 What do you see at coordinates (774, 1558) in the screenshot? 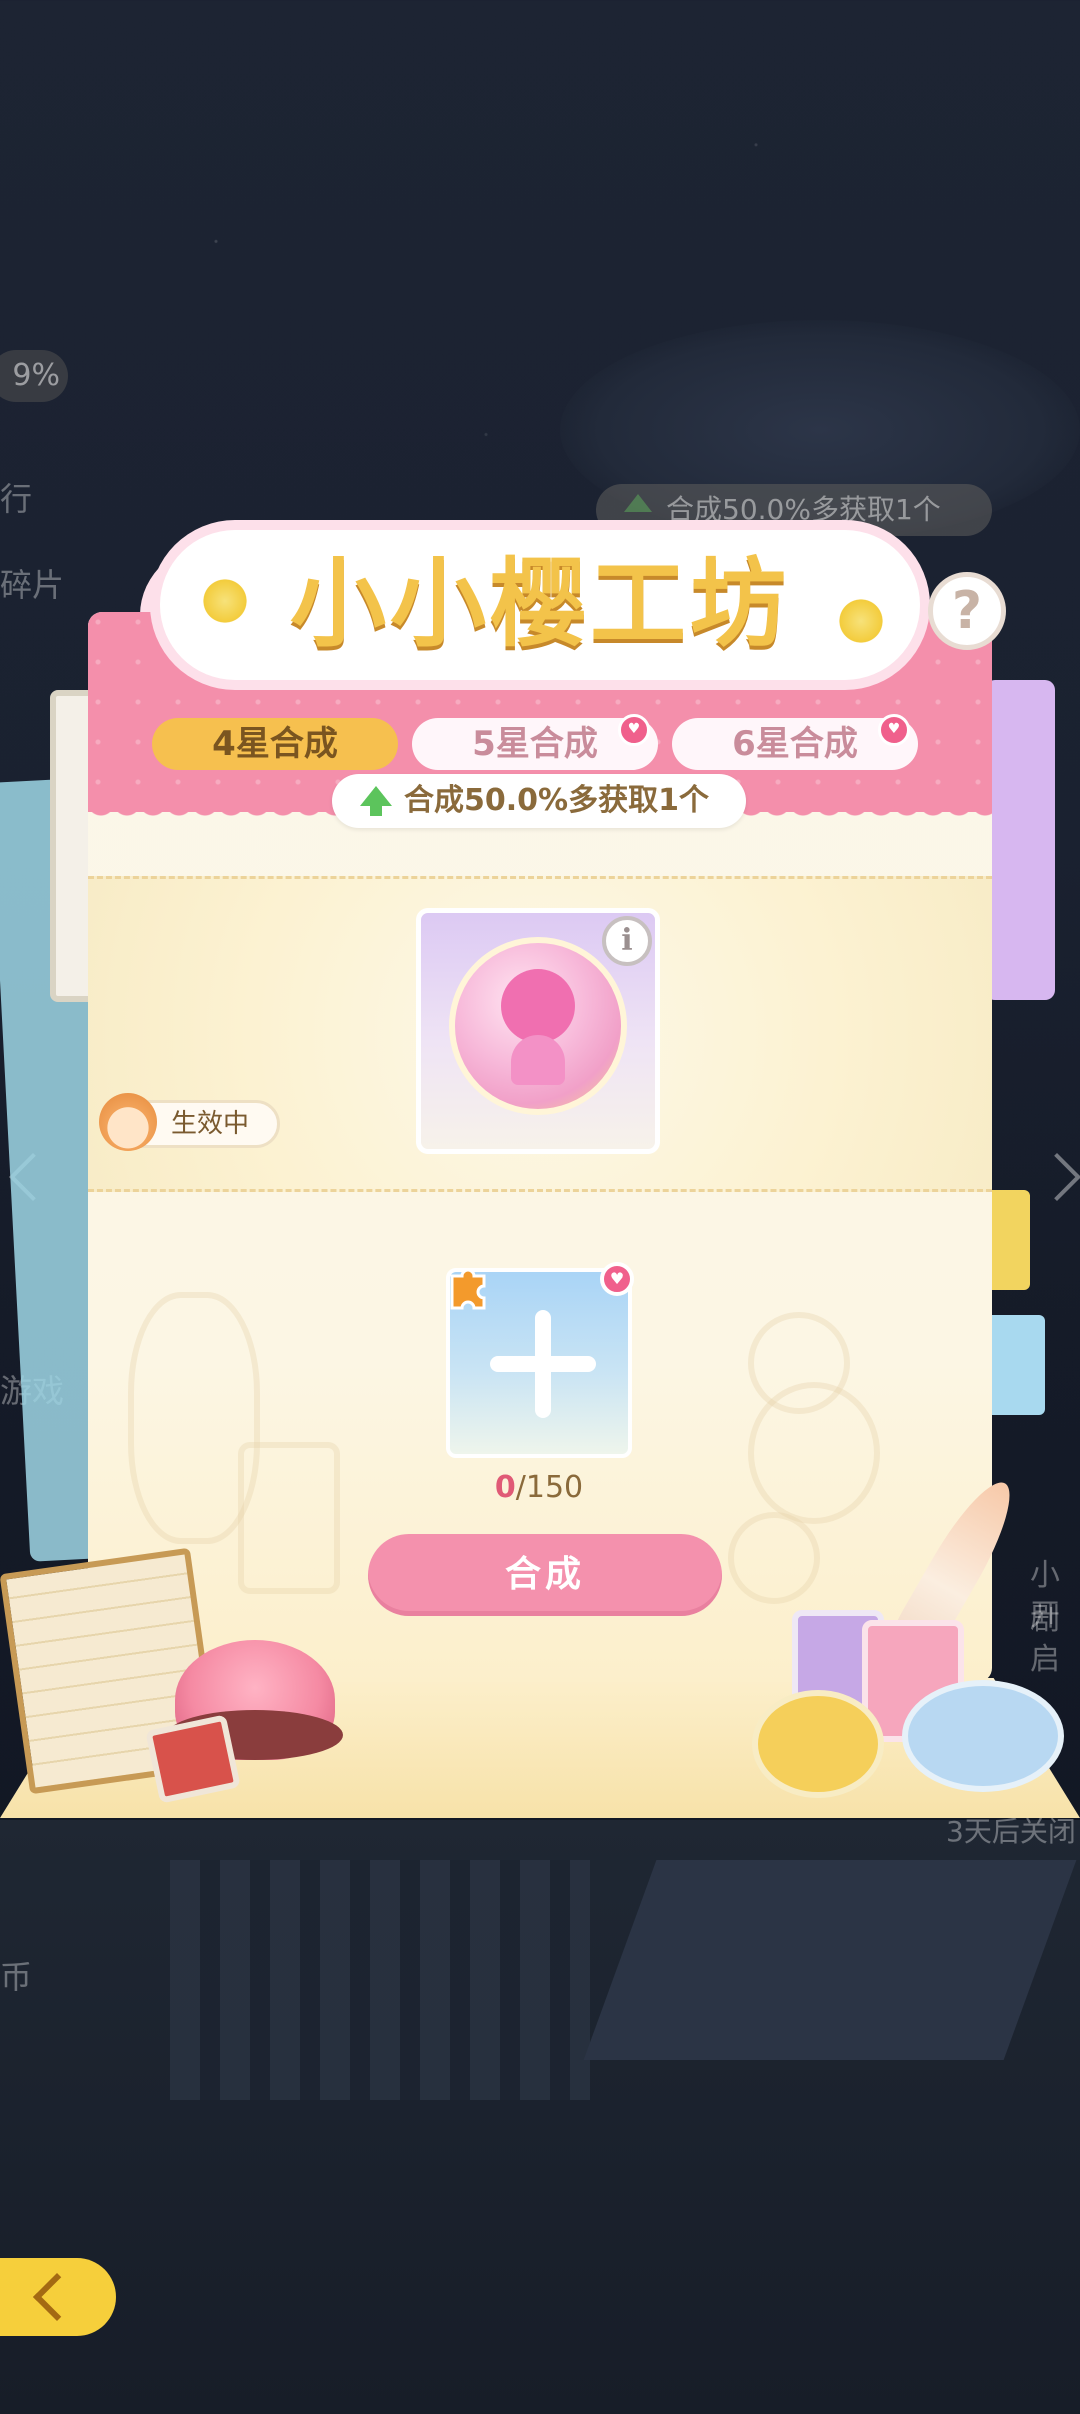
I see `button-icon` at bounding box center [774, 1558].